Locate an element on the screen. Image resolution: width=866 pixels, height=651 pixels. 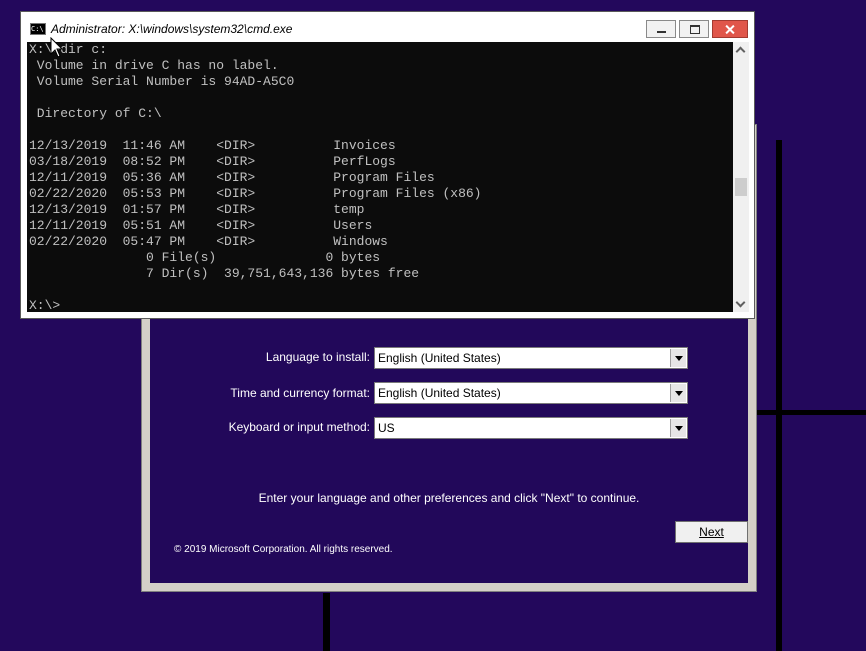
console-line: 12/13/2019 11:46 AM <DIR> Invoices is located at coordinates (212, 145).